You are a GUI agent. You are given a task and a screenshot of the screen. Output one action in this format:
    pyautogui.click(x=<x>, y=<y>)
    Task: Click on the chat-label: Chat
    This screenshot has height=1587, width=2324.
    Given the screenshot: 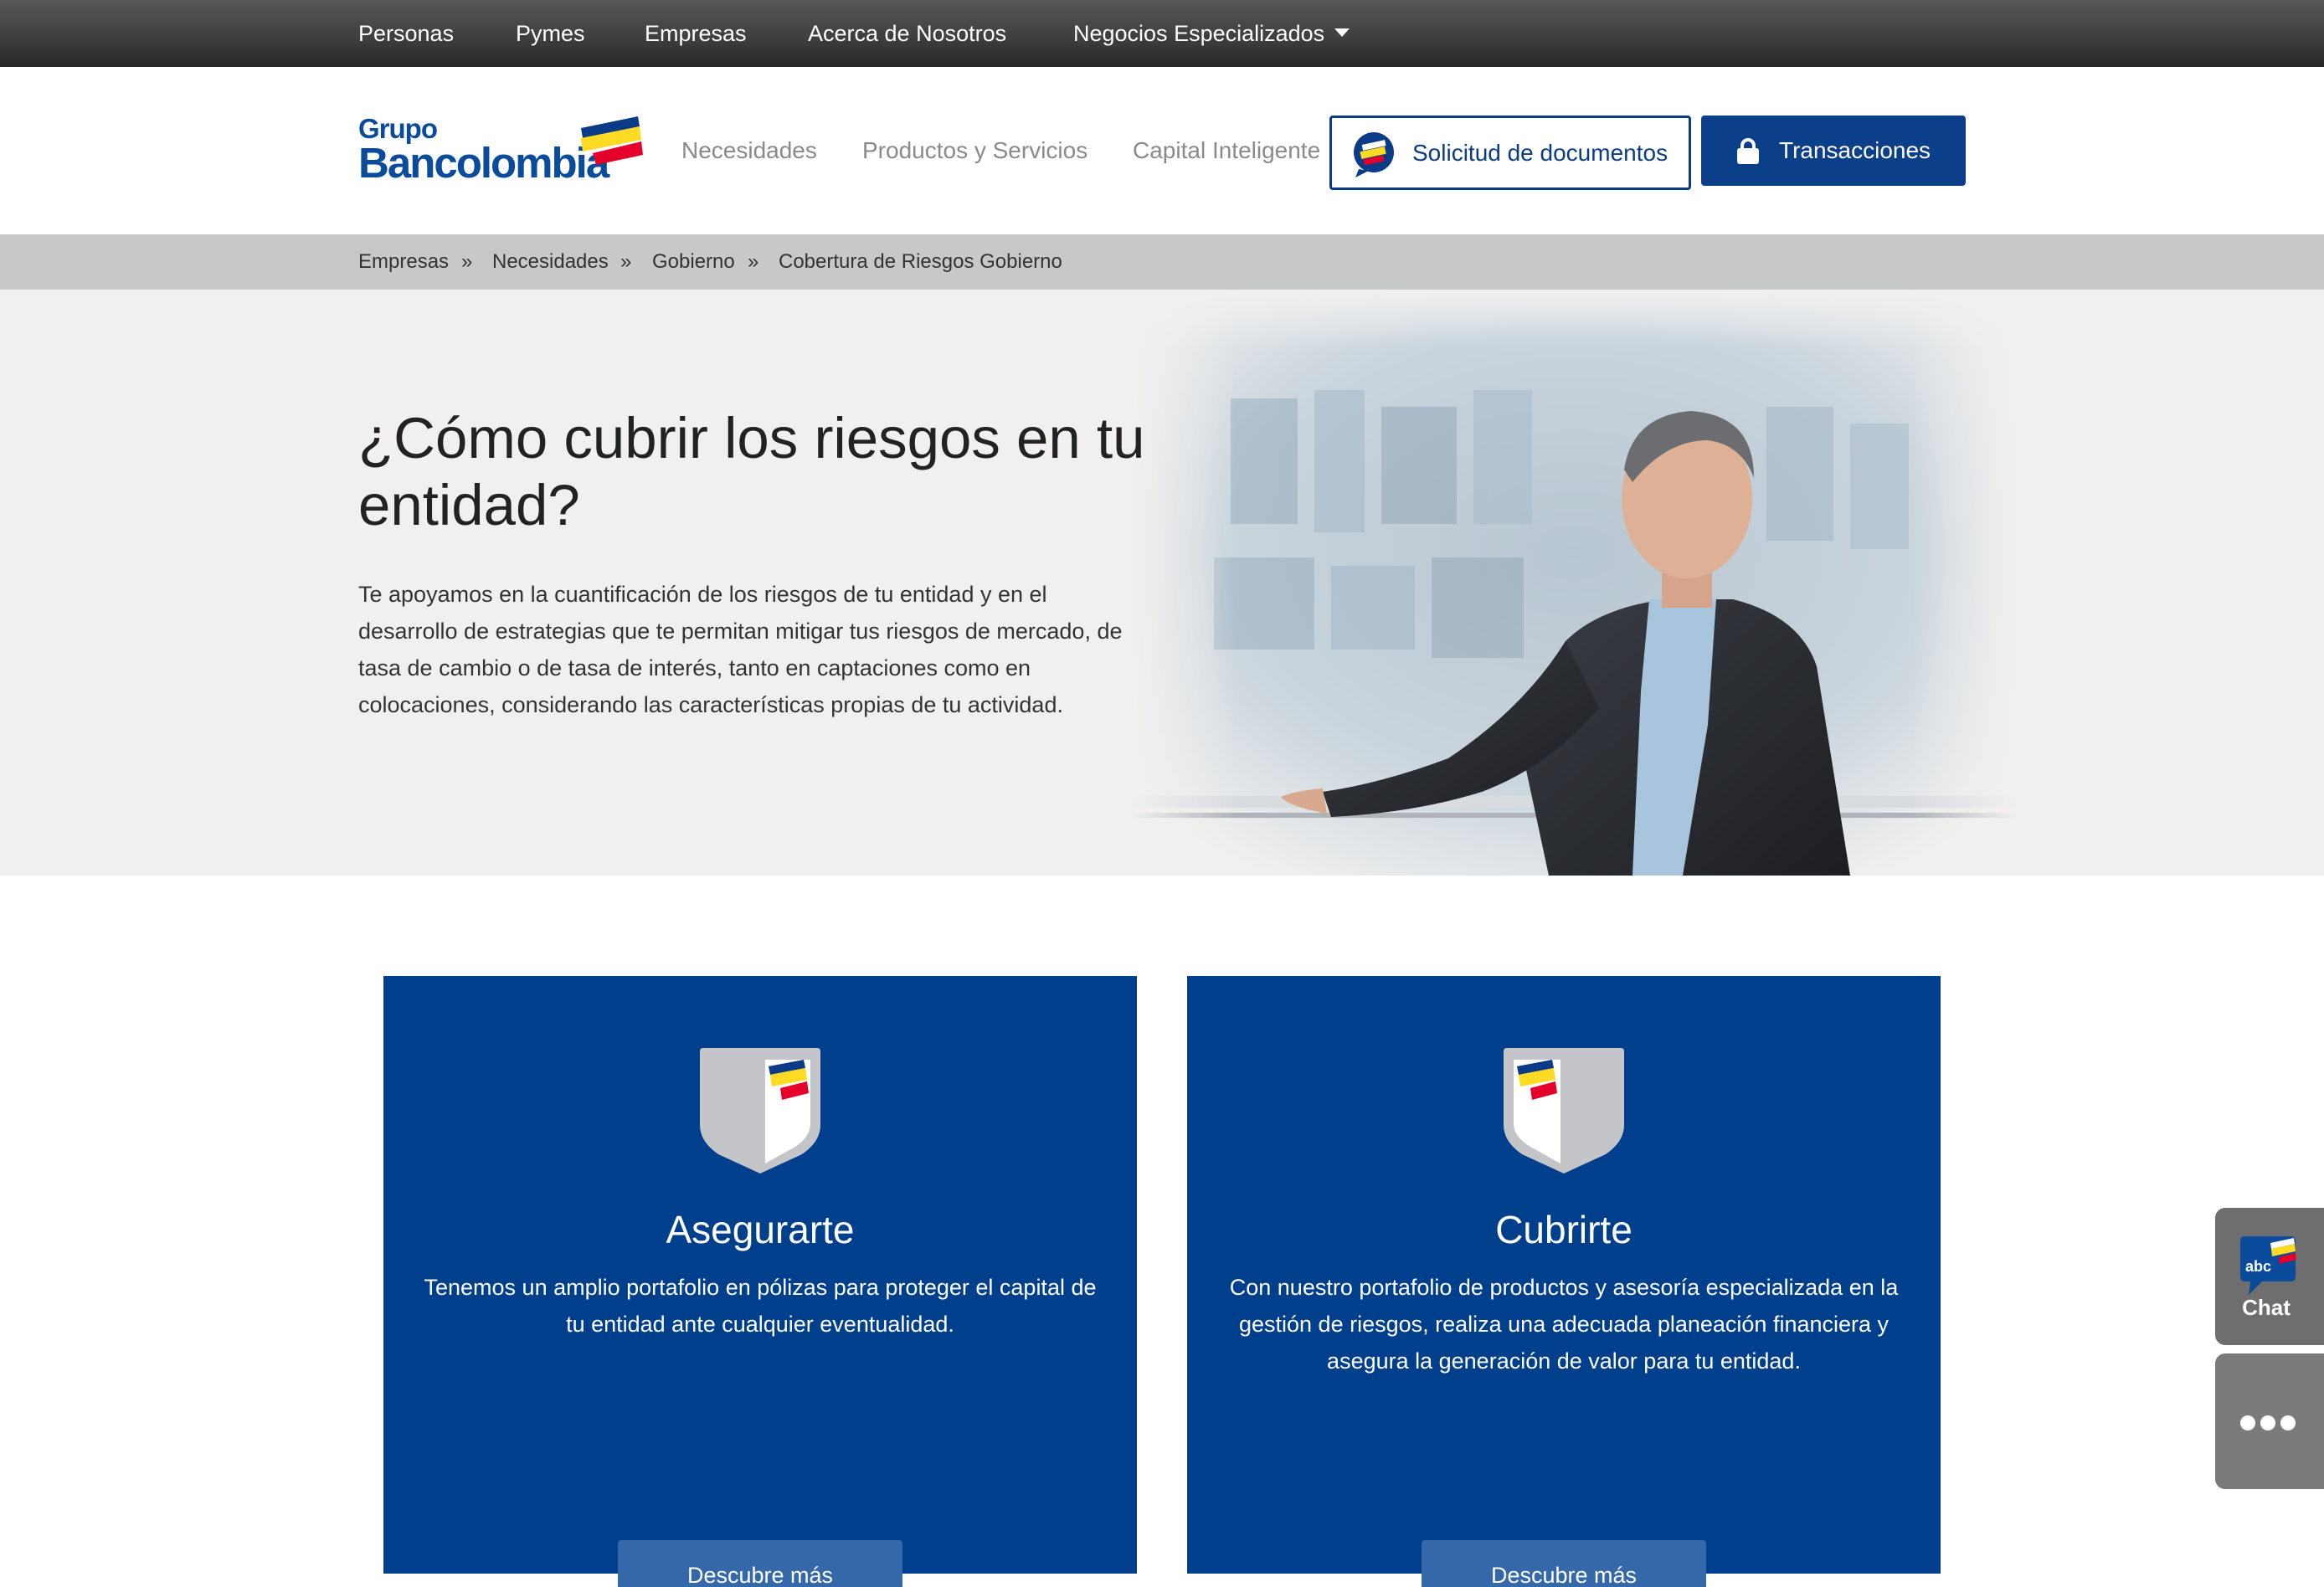 What is the action you would take?
    pyautogui.click(x=2266, y=1308)
    